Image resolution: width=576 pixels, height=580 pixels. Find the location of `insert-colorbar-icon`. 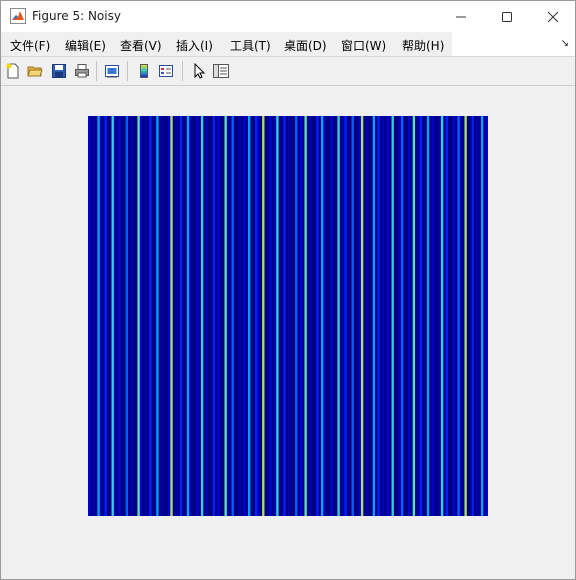

insert-colorbar-icon is located at coordinates (144, 71).